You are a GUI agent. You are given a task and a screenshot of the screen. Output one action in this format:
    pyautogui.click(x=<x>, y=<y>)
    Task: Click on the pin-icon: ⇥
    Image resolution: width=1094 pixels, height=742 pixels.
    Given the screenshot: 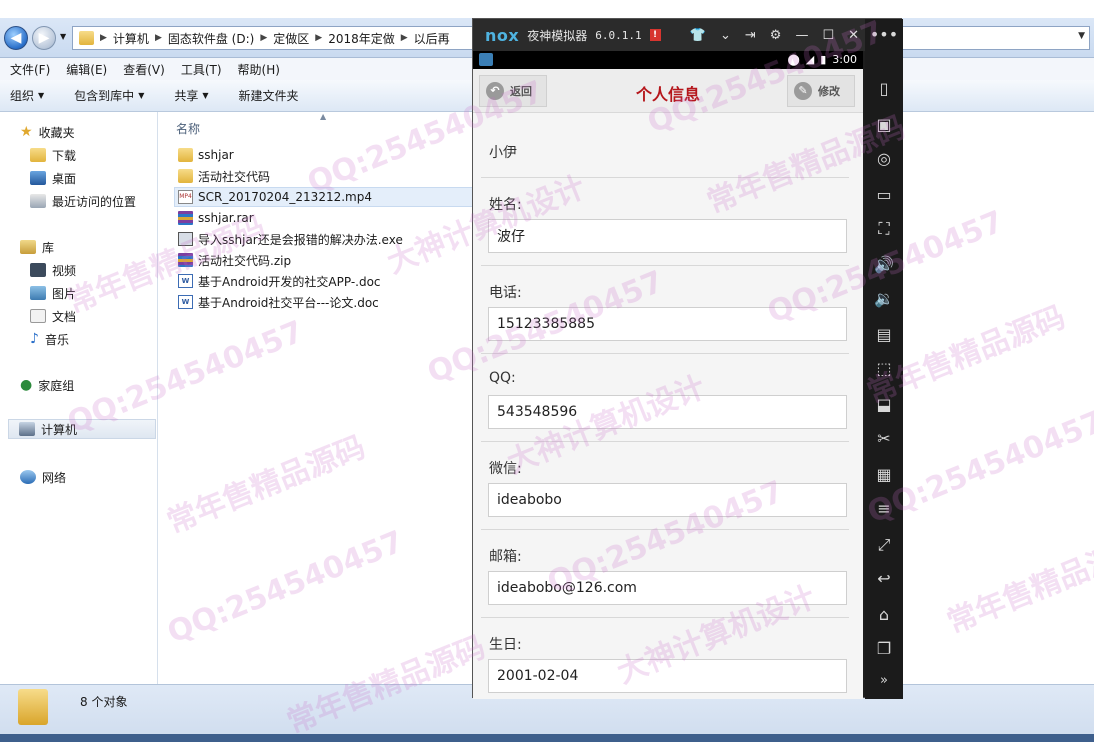 What is the action you would take?
    pyautogui.click(x=750, y=35)
    